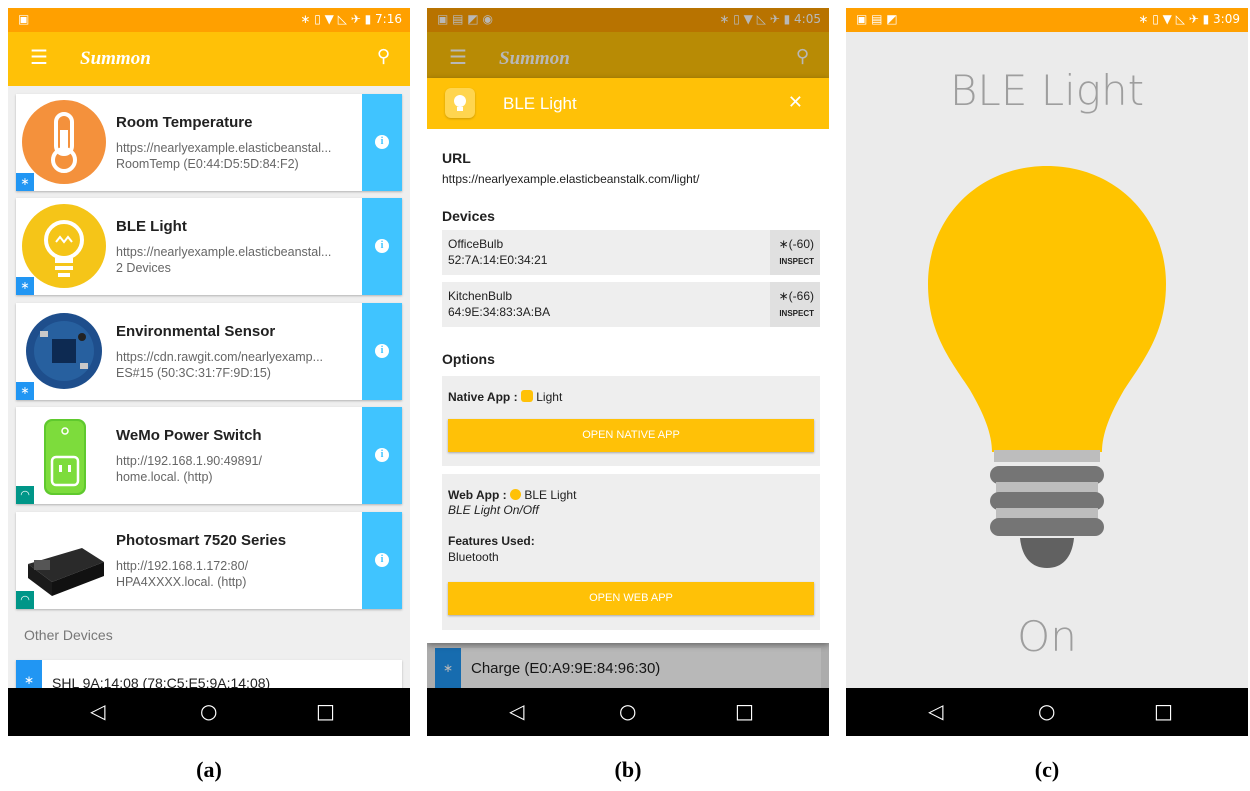 This screenshot has width=1250, height=791. Describe the element at coordinates (795, 304) in the screenshot. I see `inspect-button: ∗(-66) INSPECT` at that location.